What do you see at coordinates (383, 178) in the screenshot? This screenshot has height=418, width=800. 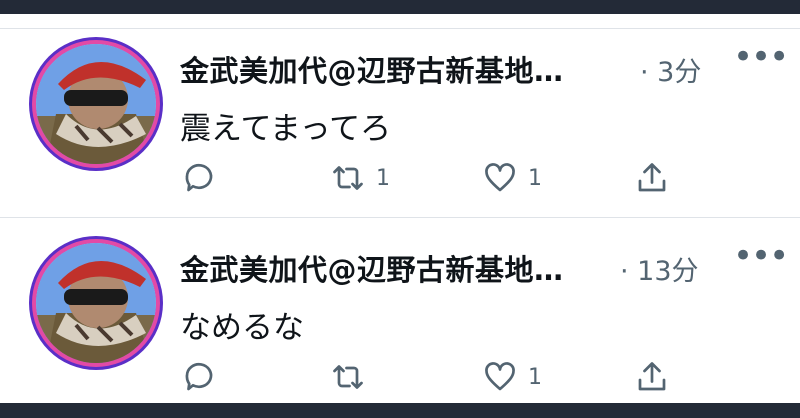 I see `retweet-count: 1` at bounding box center [383, 178].